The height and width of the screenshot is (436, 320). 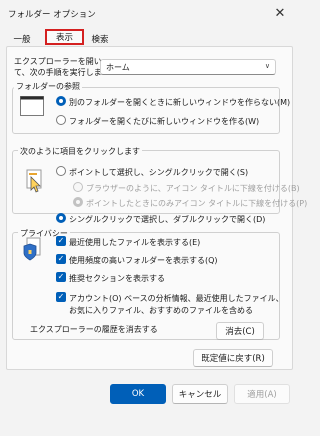 I want to click on window-title: フォルダー オプション, so click(x=52, y=15).